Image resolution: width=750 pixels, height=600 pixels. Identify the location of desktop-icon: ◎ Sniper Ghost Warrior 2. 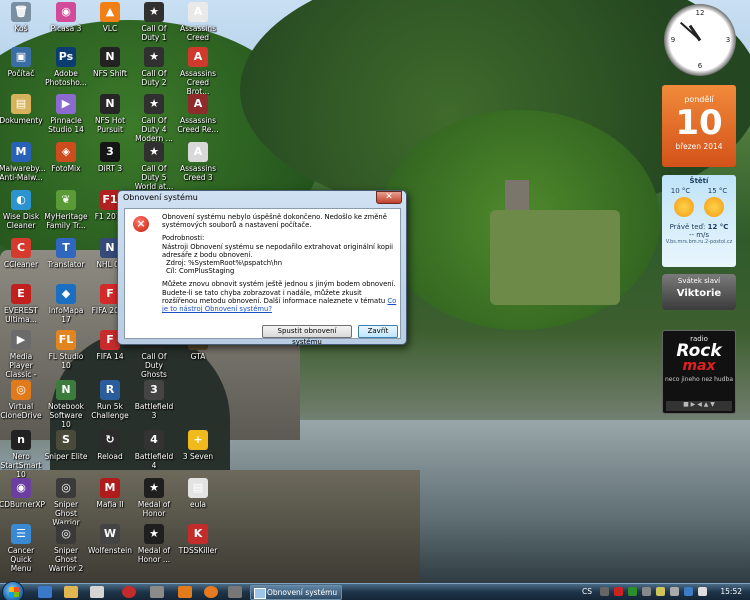
(66, 548).